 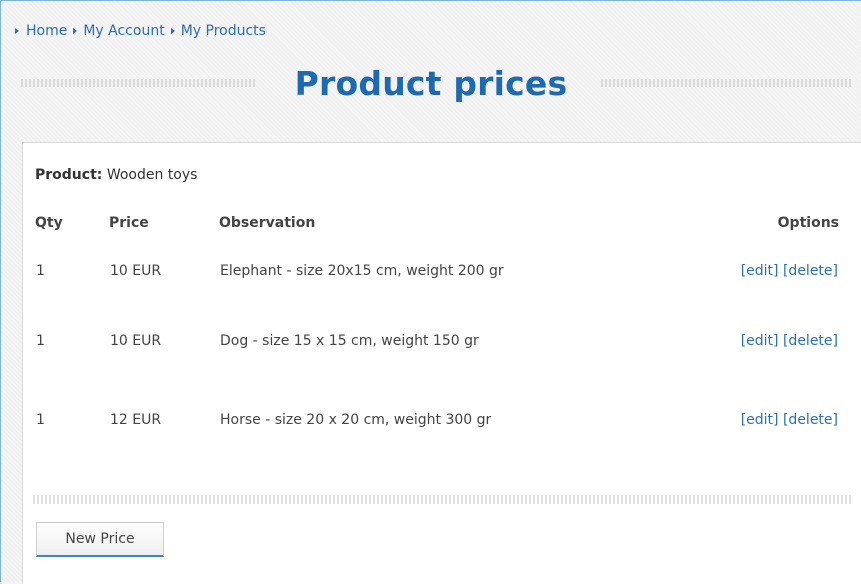 What do you see at coordinates (129, 223) in the screenshot?
I see `price-header: Price` at bounding box center [129, 223].